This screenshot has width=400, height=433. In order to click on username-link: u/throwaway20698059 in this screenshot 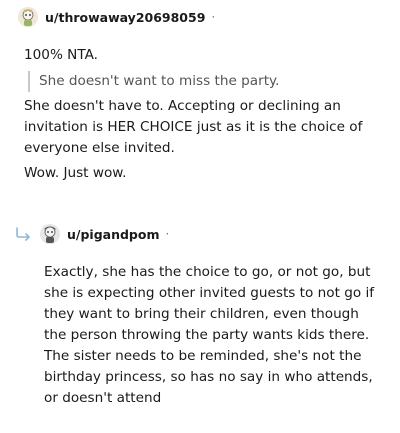, I will do `click(125, 17)`.